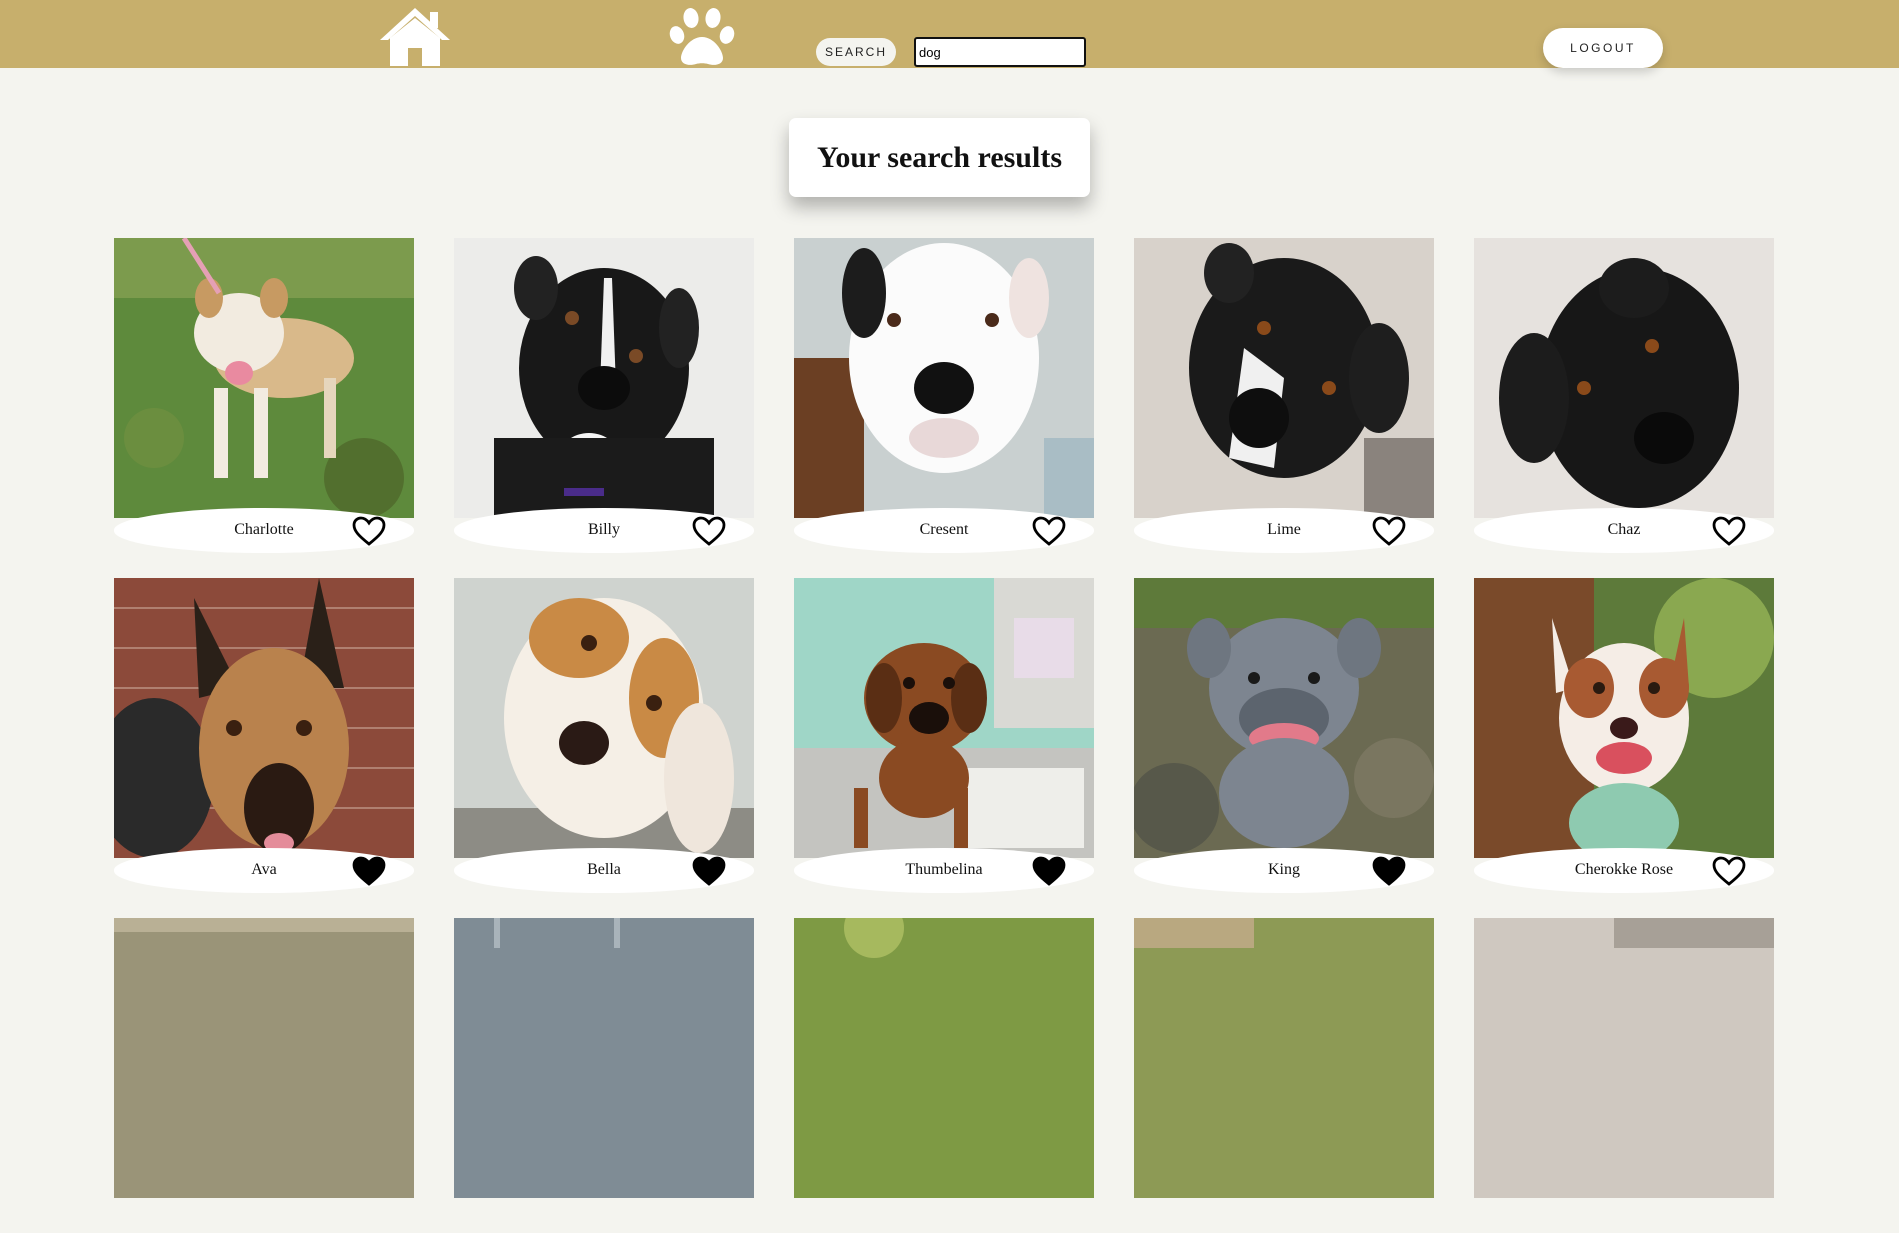 The height and width of the screenshot is (1233, 1899). Describe the element at coordinates (1000, 52) in the screenshot. I see `search-input` at that location.